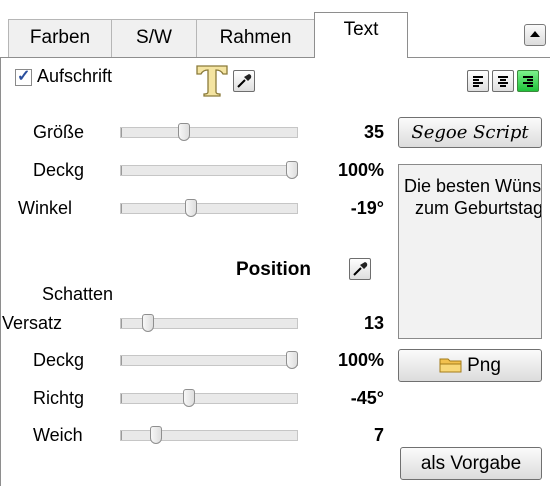 The height and width of the screenshot is (486, 550). Describe the element at coordinates (209, 398) in the screenshot. I see `direction-slider-track` at that location.